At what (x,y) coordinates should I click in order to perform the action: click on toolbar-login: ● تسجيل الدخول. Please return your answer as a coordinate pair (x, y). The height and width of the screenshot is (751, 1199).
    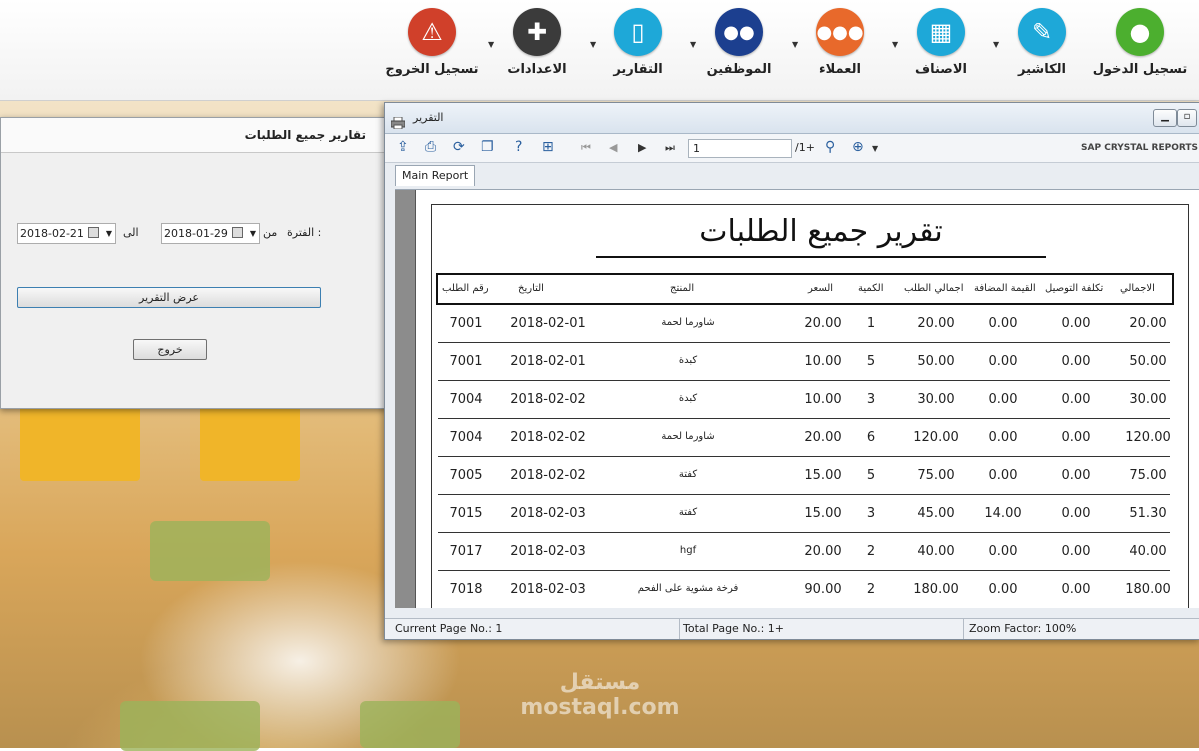
    Looking at the image, I should click on (1140, 42).